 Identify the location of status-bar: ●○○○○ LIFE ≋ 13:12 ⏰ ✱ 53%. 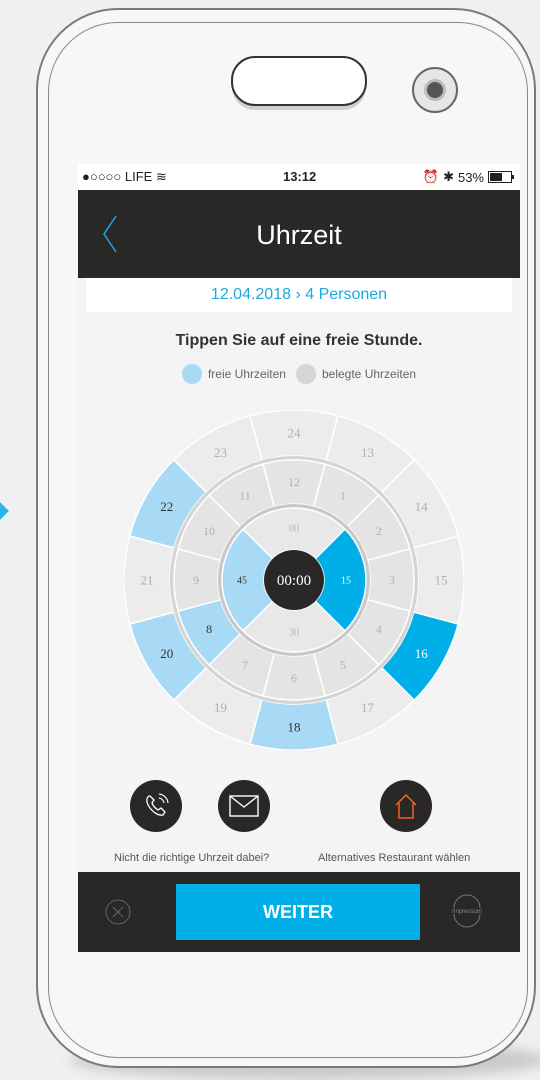
(299, 177).